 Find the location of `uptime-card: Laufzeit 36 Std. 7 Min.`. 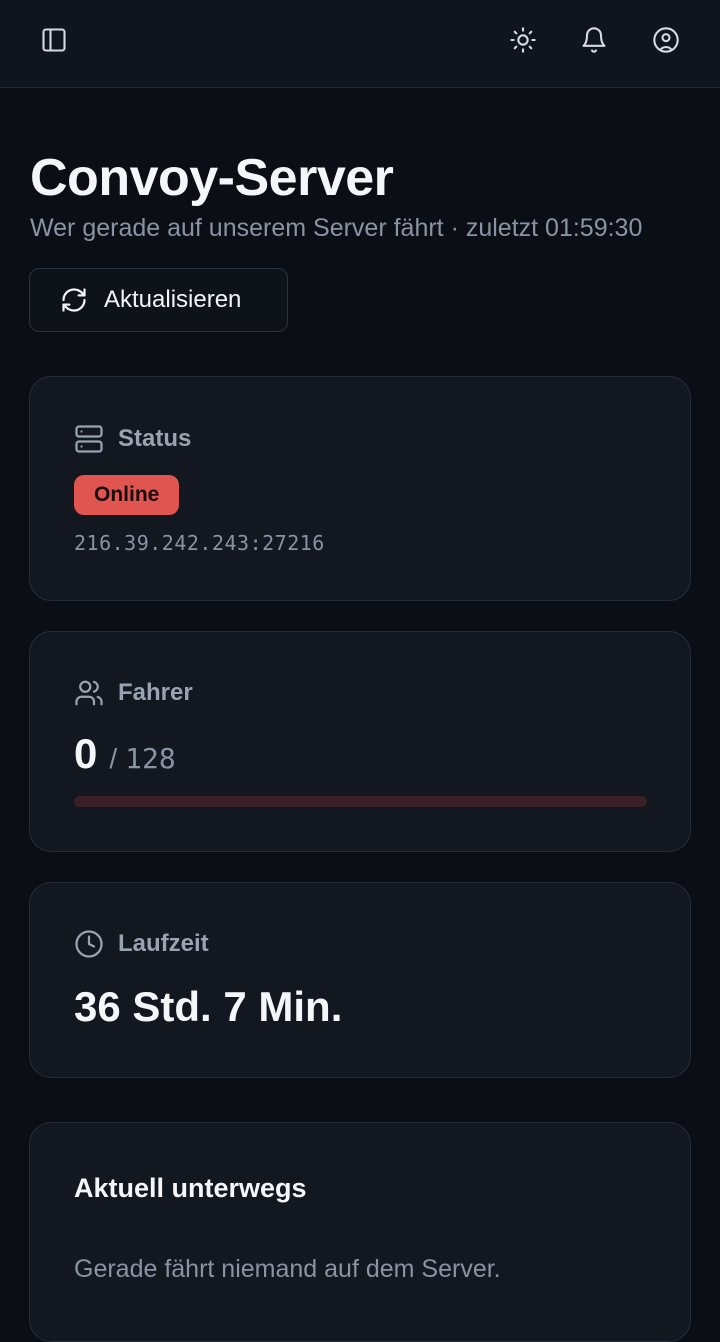

uptime-card: Laufzeit 36 Std. 7 Min. is located at coordinates (360, 980).